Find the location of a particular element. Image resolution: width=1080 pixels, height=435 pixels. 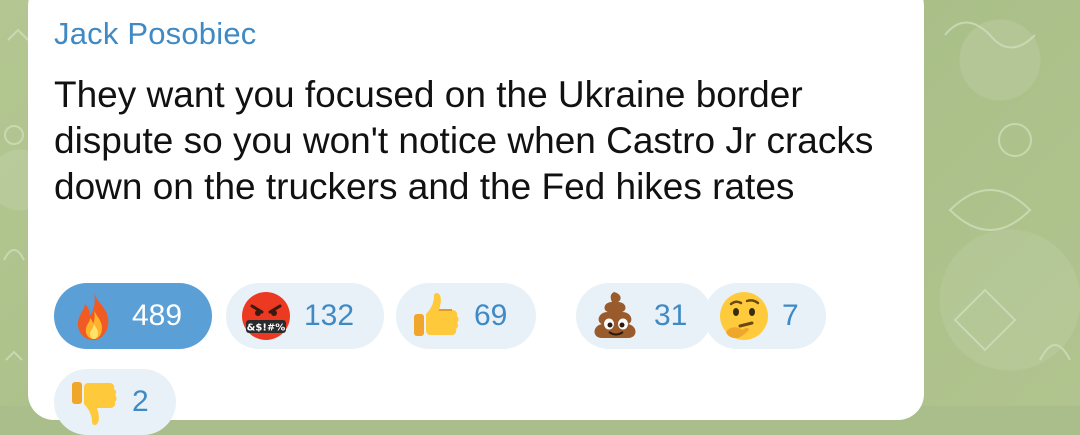

reaction-thumbs-up-button: 69 is located at coordinates (466, 316).